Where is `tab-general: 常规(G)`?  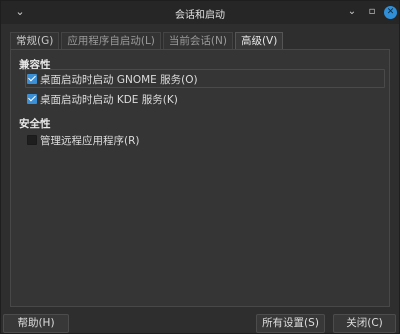
tab-general: 常规(G) is located at coordinates (35, 40).